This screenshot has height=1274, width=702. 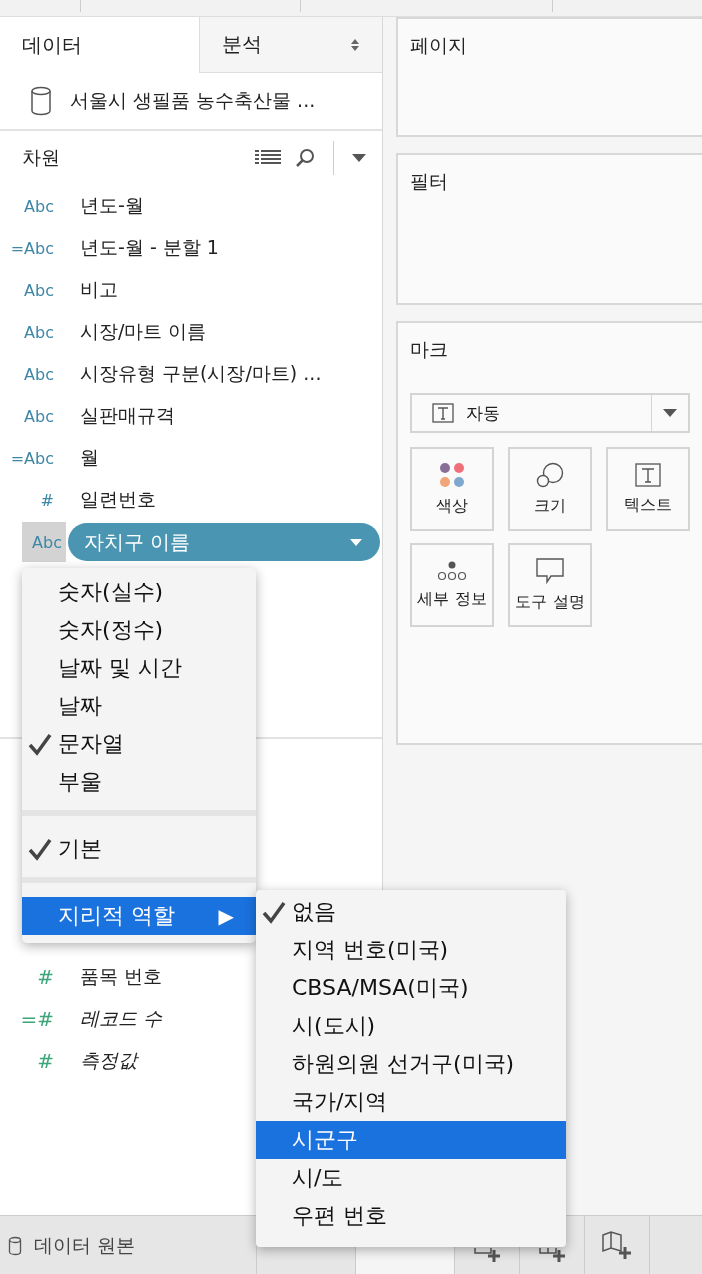 What do you see at coordinates (305, 158) in the screenshot?
I see `search-icon` at bounding box center [305, 158].